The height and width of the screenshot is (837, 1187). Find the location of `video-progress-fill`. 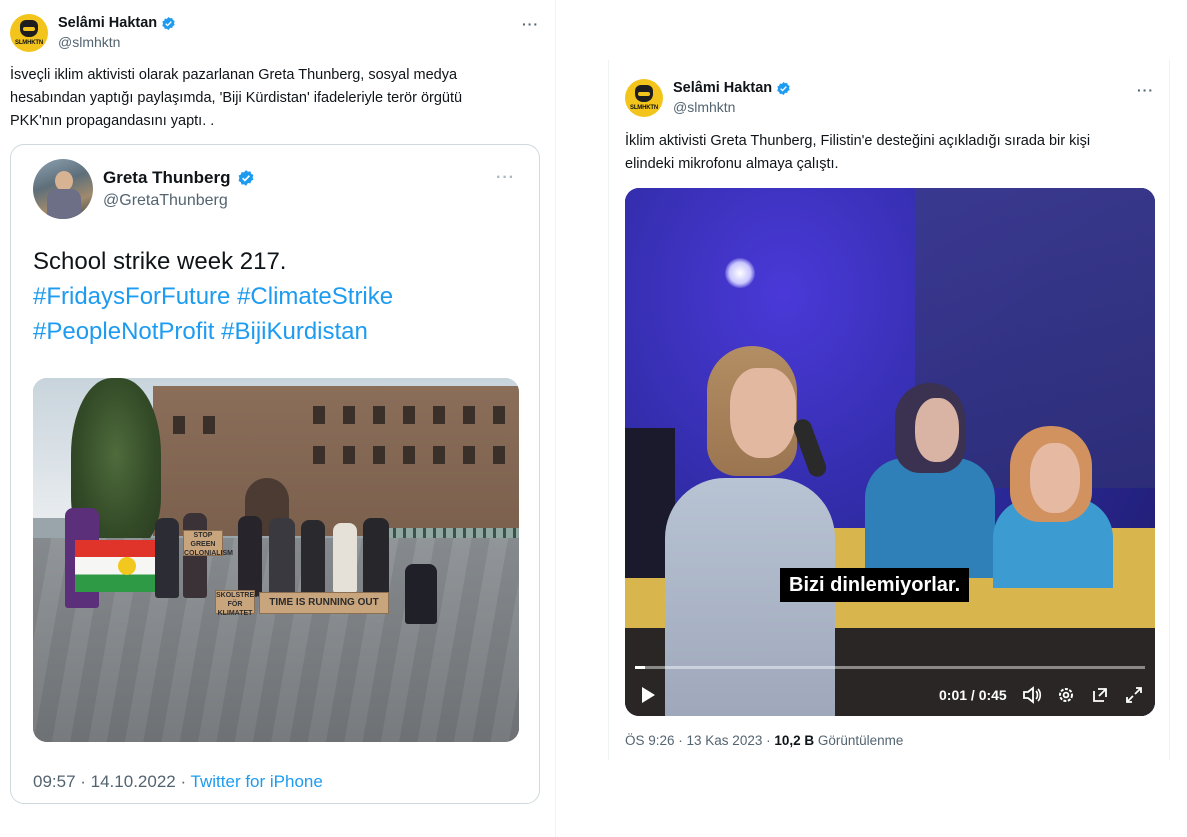

video-progress-fill is located at coordinates (640, 667).